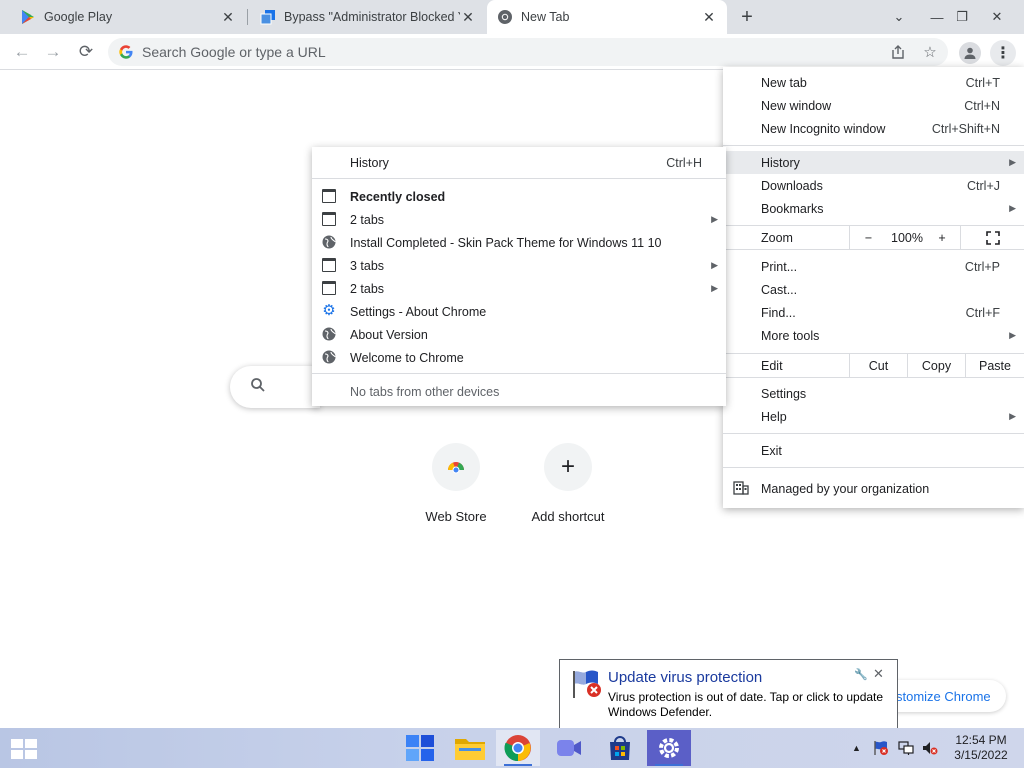 The width and height of the screenshot is (1024, 768). Describe the element at coordinates (368, 17) in the screenshot. I see `tab-bypass: Bypass "Administrator Blocked Yo ✕` at that location.